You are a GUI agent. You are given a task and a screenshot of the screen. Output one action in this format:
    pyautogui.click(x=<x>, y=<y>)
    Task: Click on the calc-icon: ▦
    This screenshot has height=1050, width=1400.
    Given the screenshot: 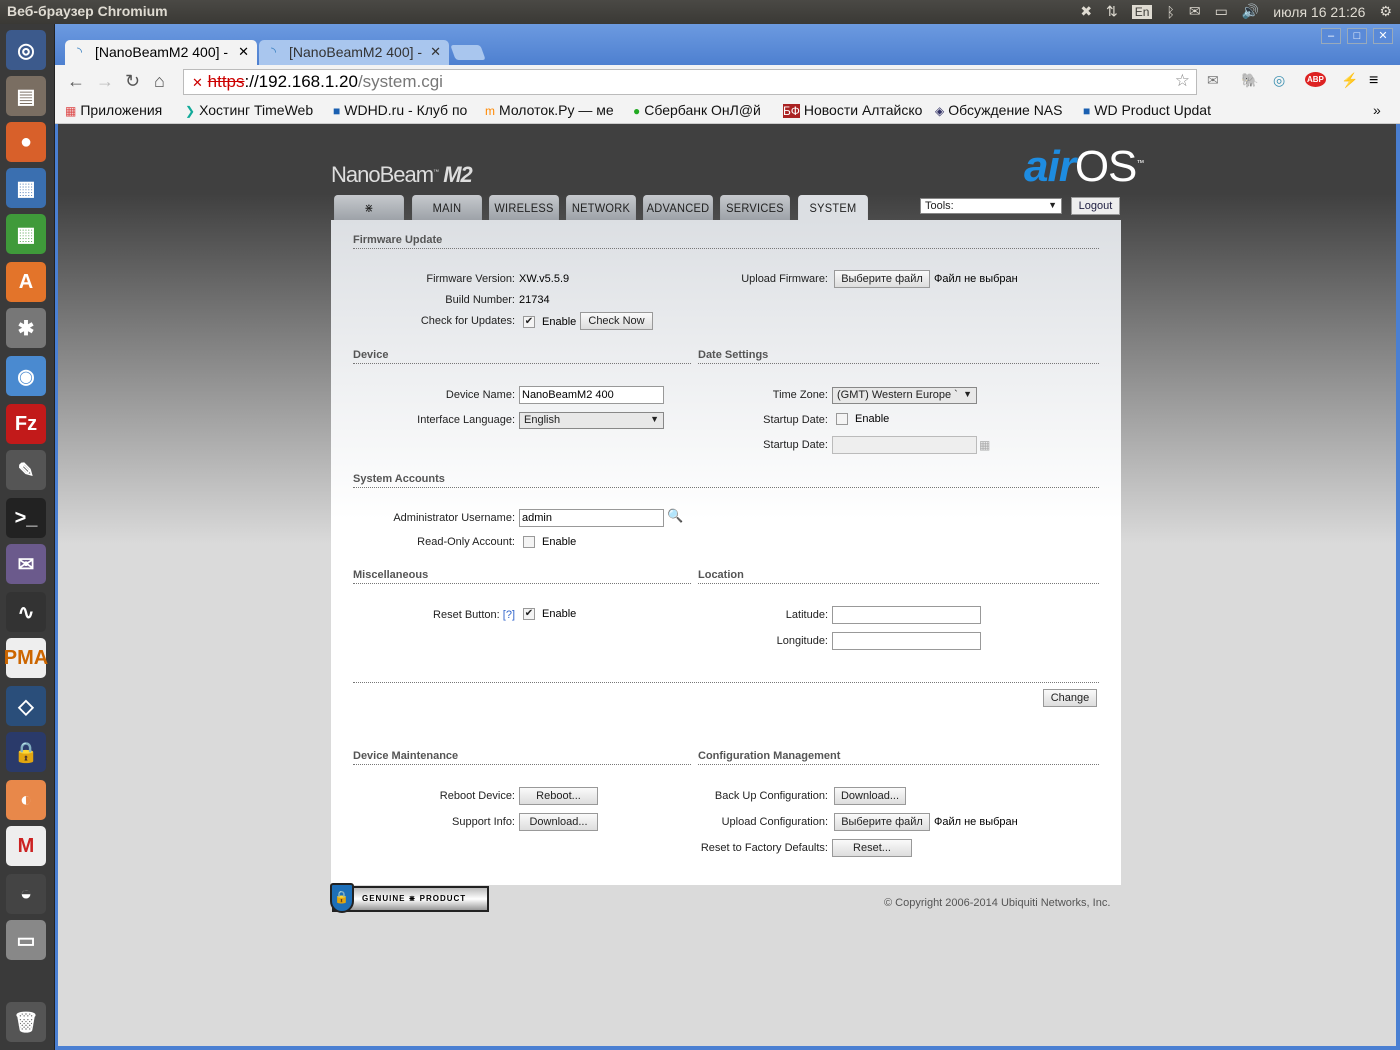 What is the action you would take?
    pyautogui.click(x=26, y=234)
    